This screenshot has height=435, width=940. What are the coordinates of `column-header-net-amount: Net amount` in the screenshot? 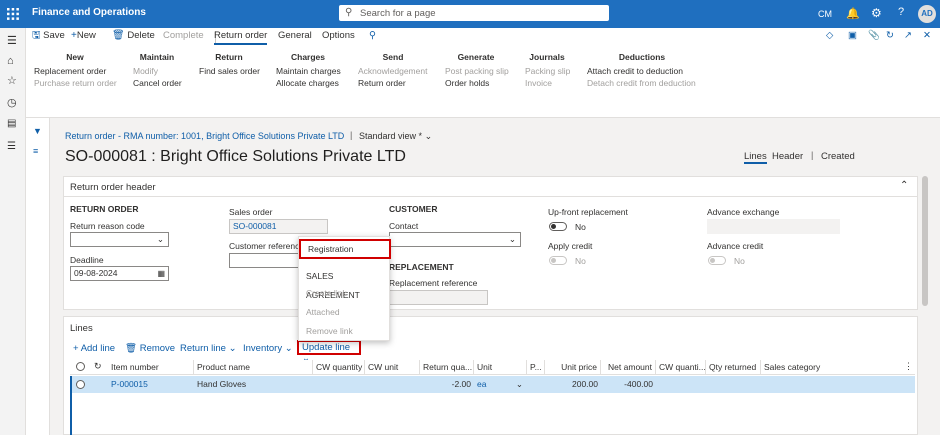 It's located at (628, 367).